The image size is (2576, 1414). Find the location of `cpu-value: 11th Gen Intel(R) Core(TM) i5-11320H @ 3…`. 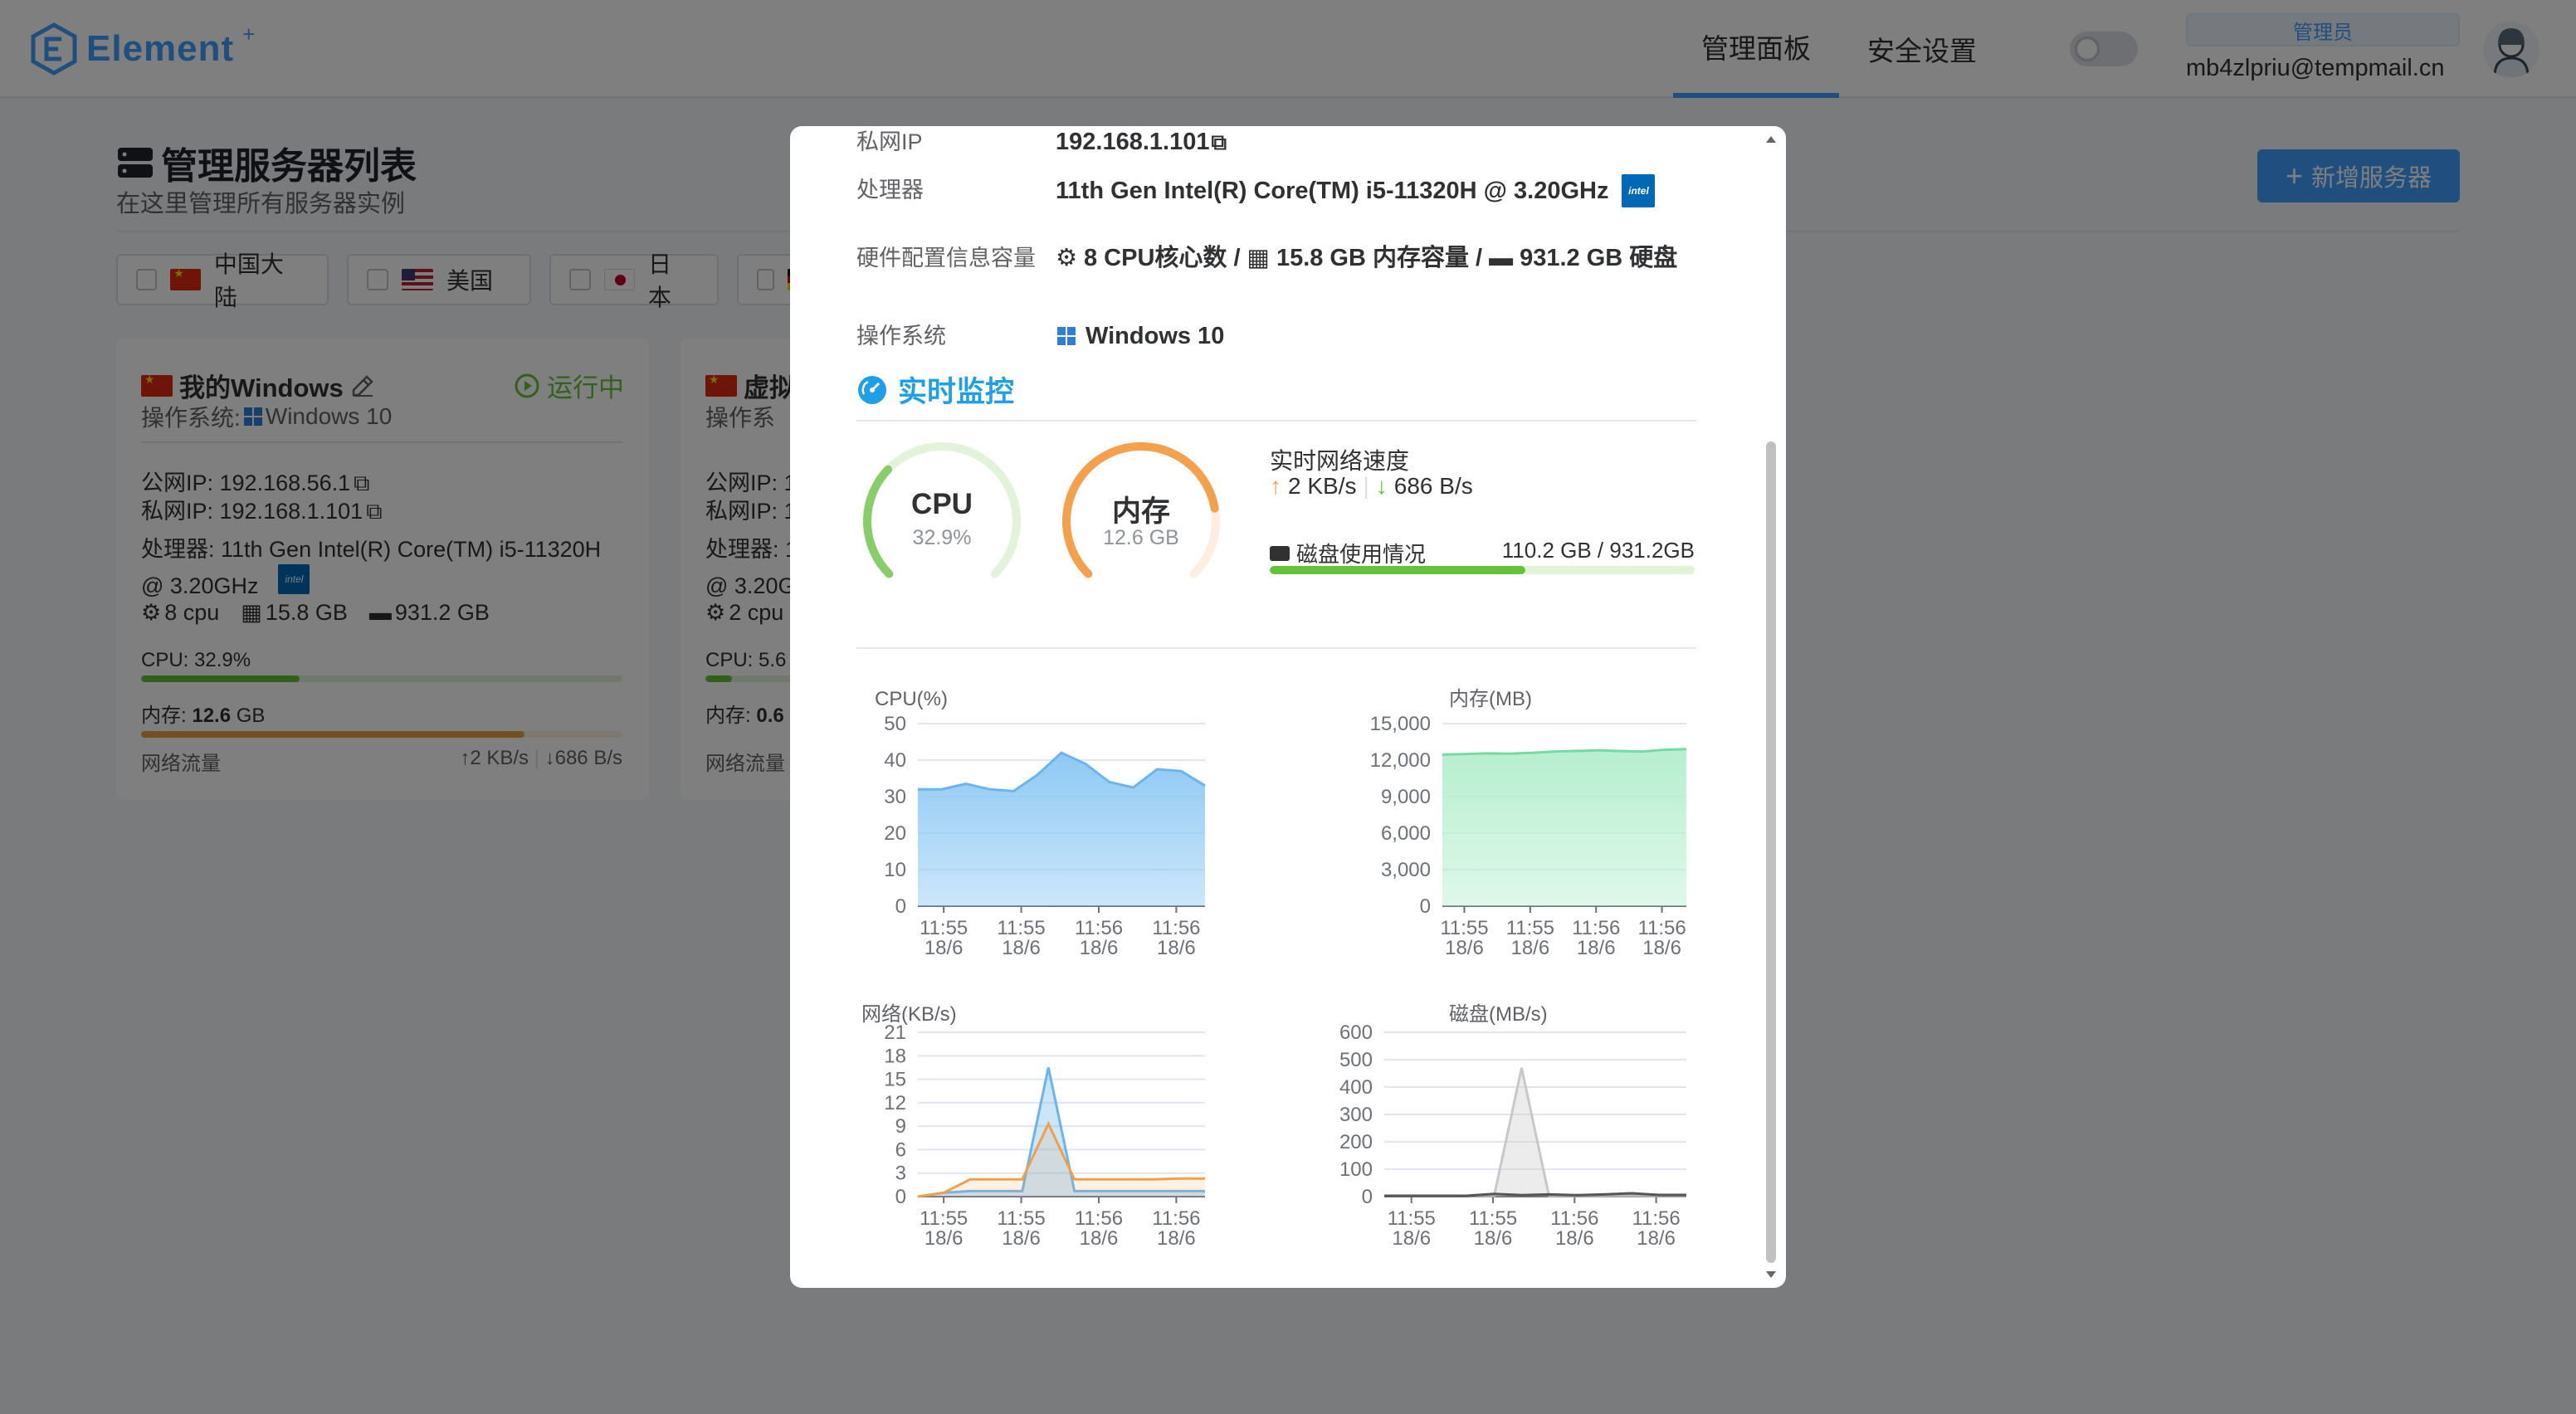

cpu-value: 11th Gen Intel(R) Core(TM) i5-11320H @ 3… is located at coordinates (1356, 191).